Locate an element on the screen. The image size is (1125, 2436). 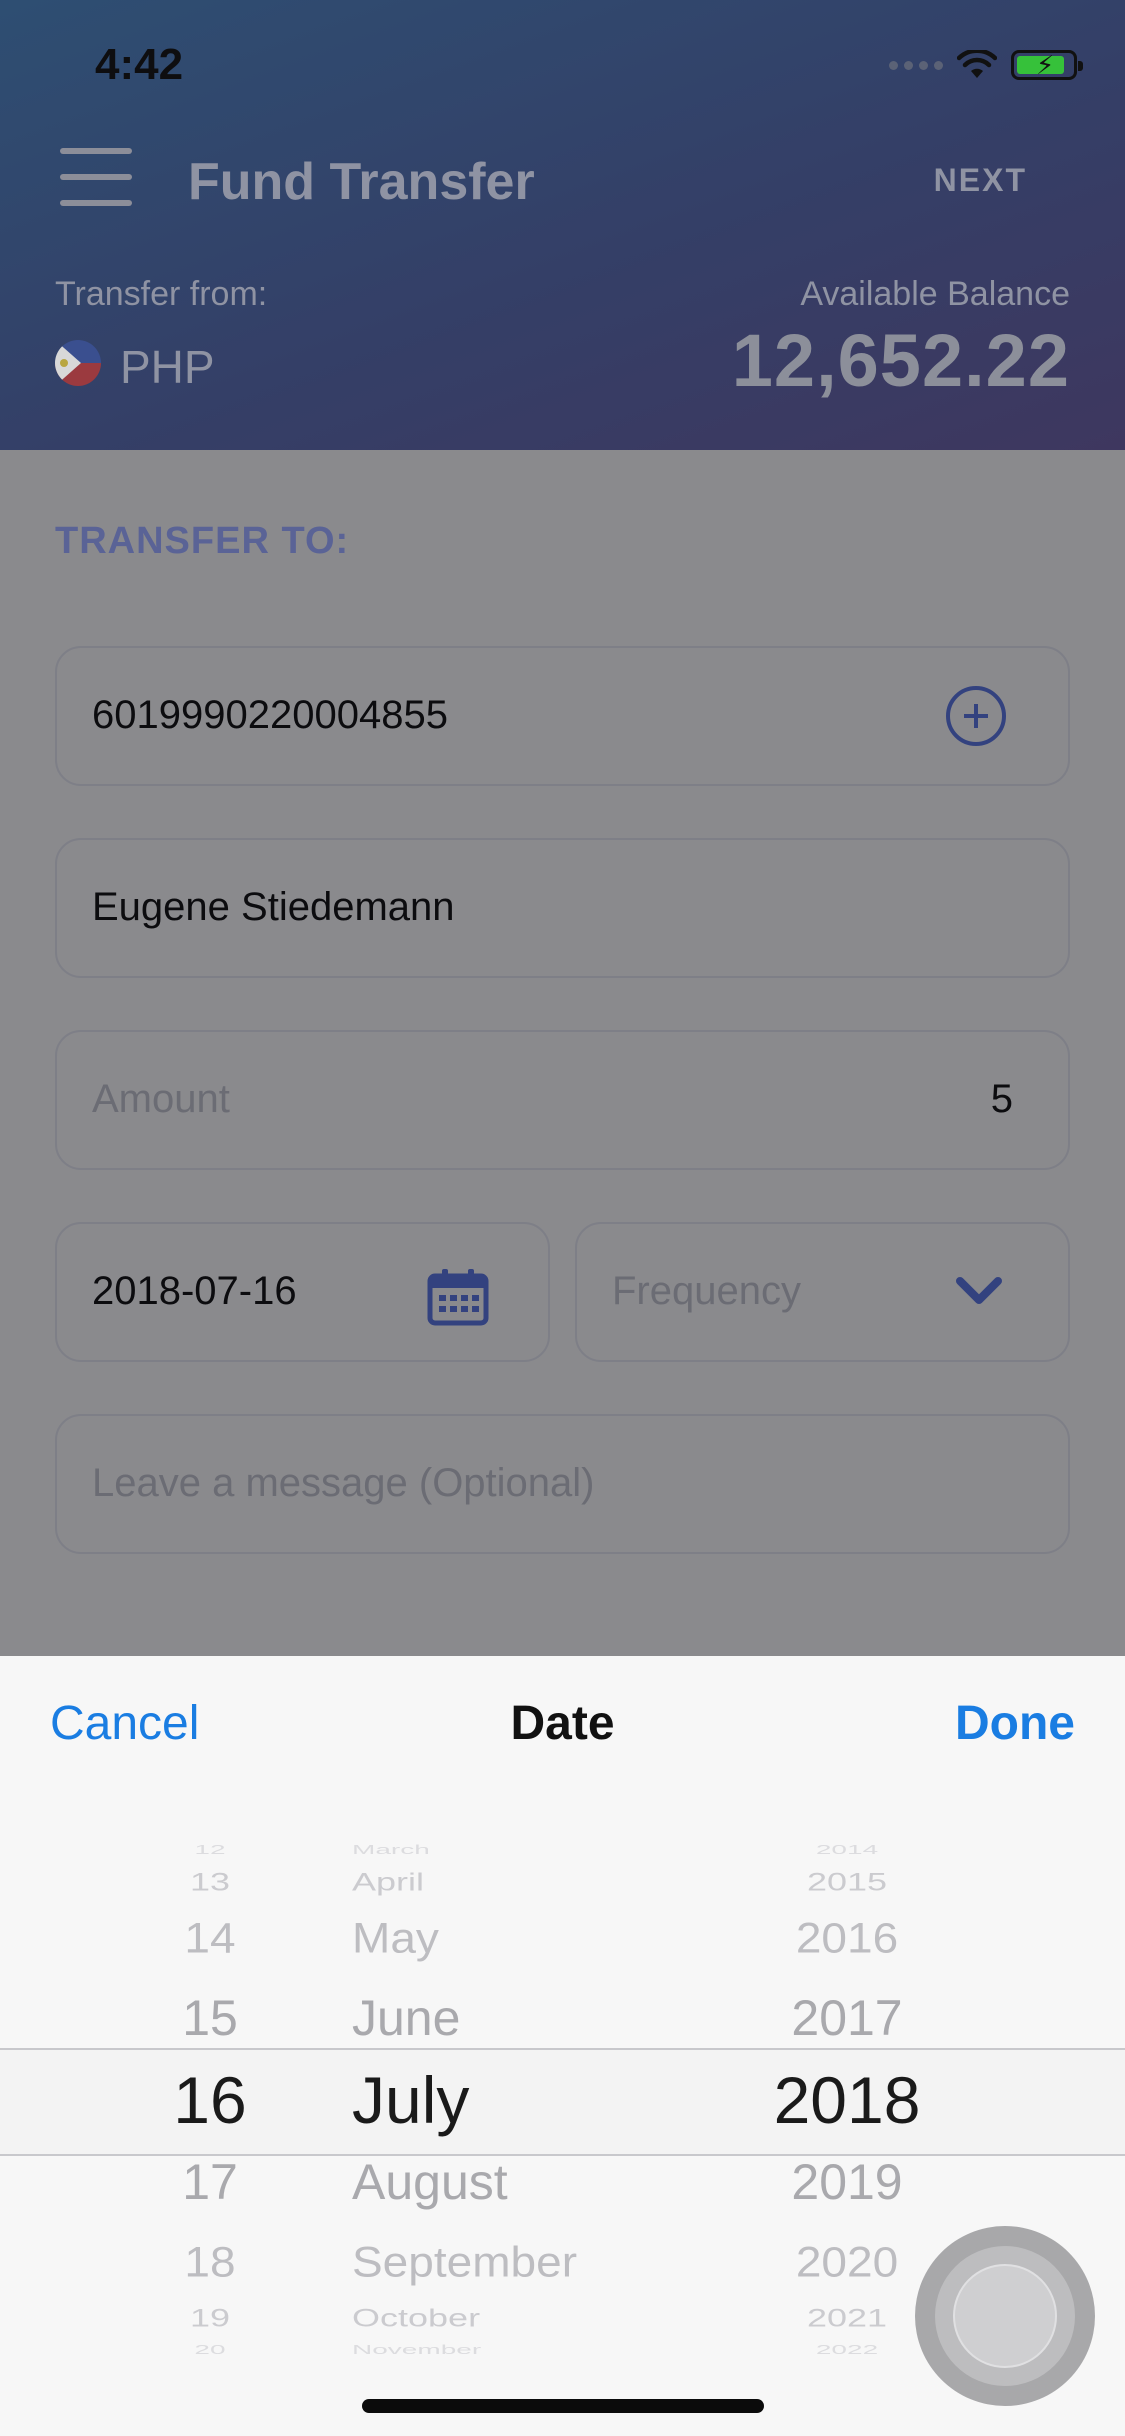
month-wheel-item: March is located at coordinates (391, 1850).